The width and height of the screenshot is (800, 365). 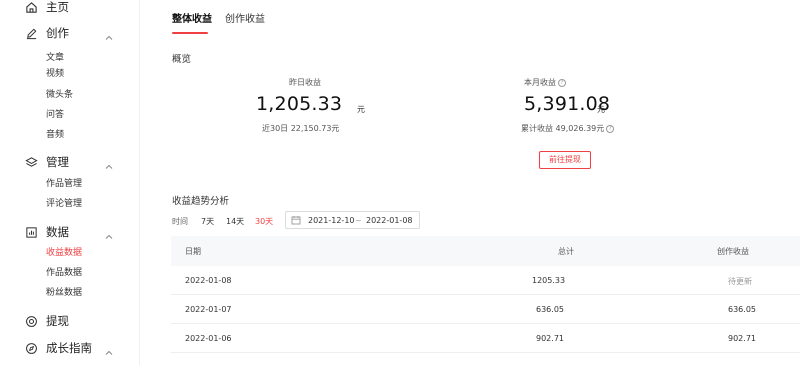 What do you see at coordinates (190, 33) in the screenshot?
I see `tab-active-indicator` at bounding box center [190, 33].